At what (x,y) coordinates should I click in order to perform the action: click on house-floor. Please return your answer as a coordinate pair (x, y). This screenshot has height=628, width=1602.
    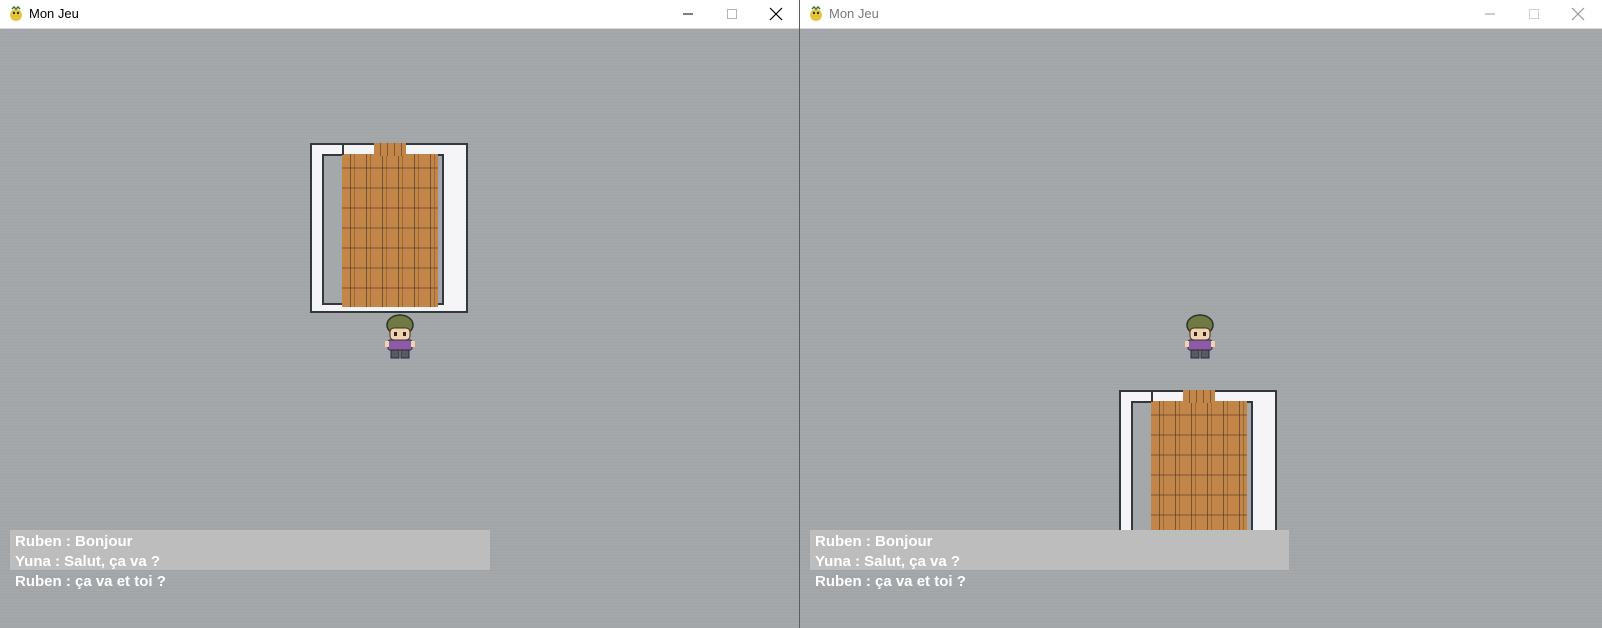
    Looking at the image, I should click on (390, 230).